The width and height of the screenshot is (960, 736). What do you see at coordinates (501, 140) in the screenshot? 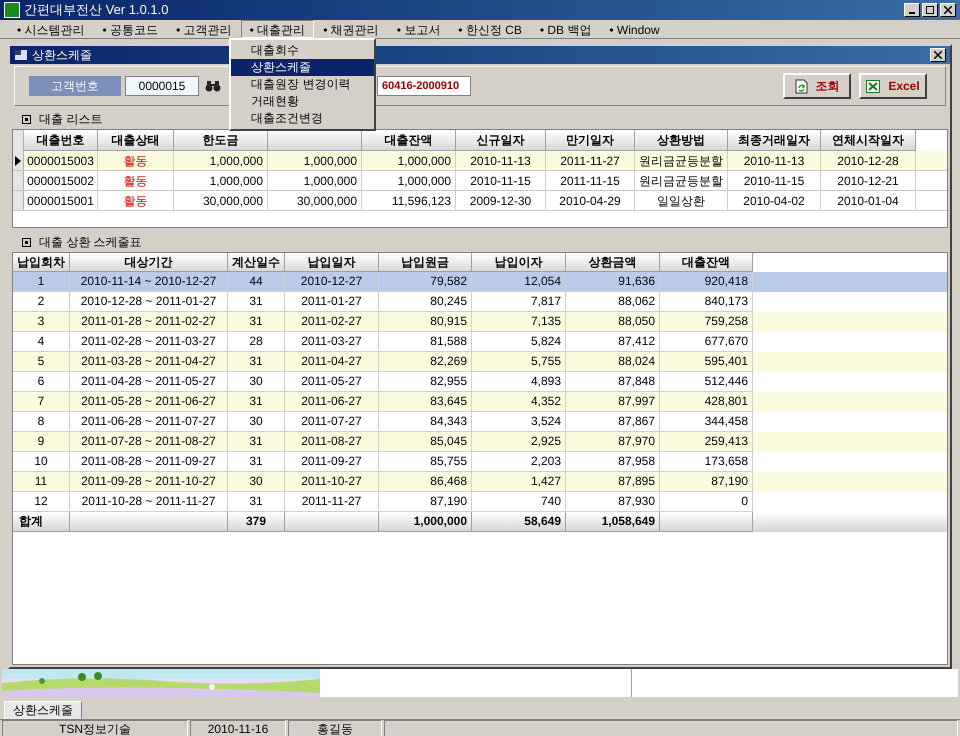
I see `column-header: 신규일자` at bounding box center [501, 140].